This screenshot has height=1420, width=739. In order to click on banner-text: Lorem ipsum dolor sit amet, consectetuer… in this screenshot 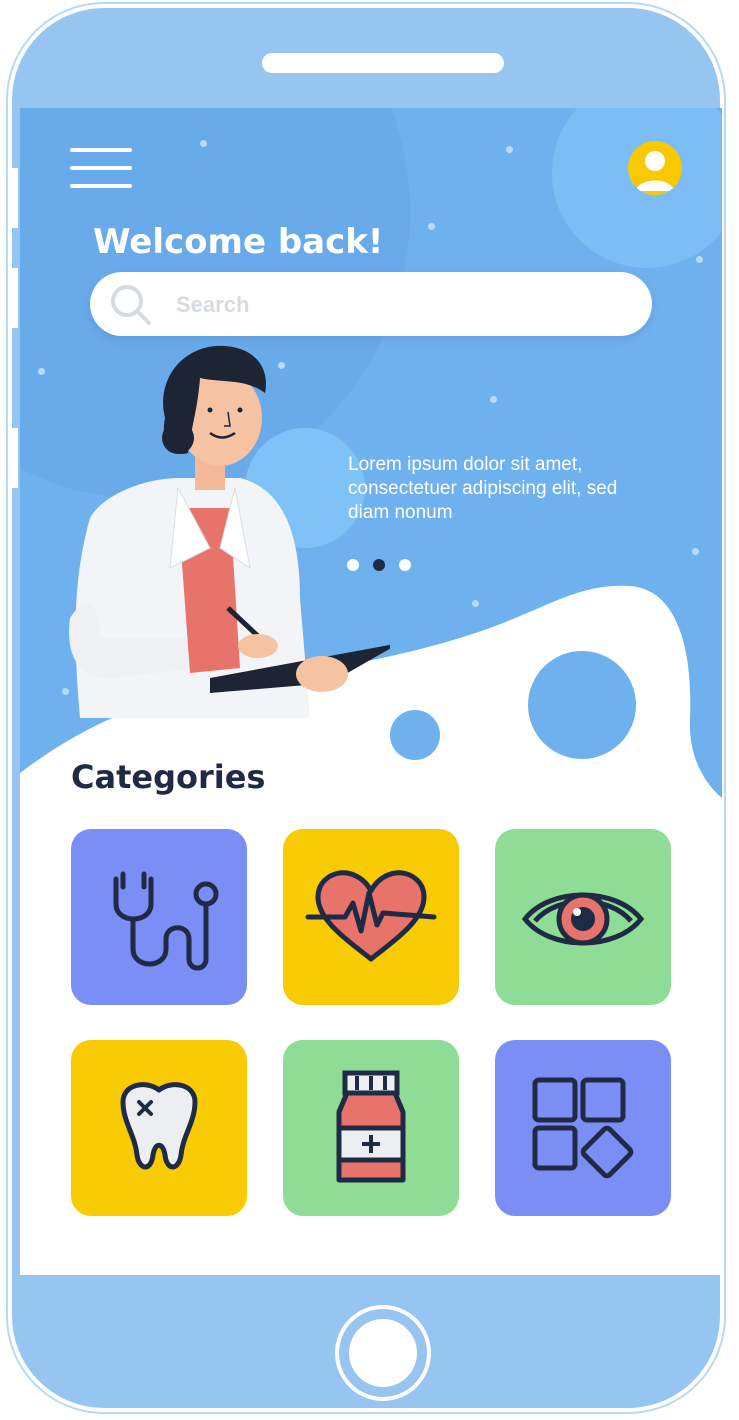, I will do `click(483, 488)`.